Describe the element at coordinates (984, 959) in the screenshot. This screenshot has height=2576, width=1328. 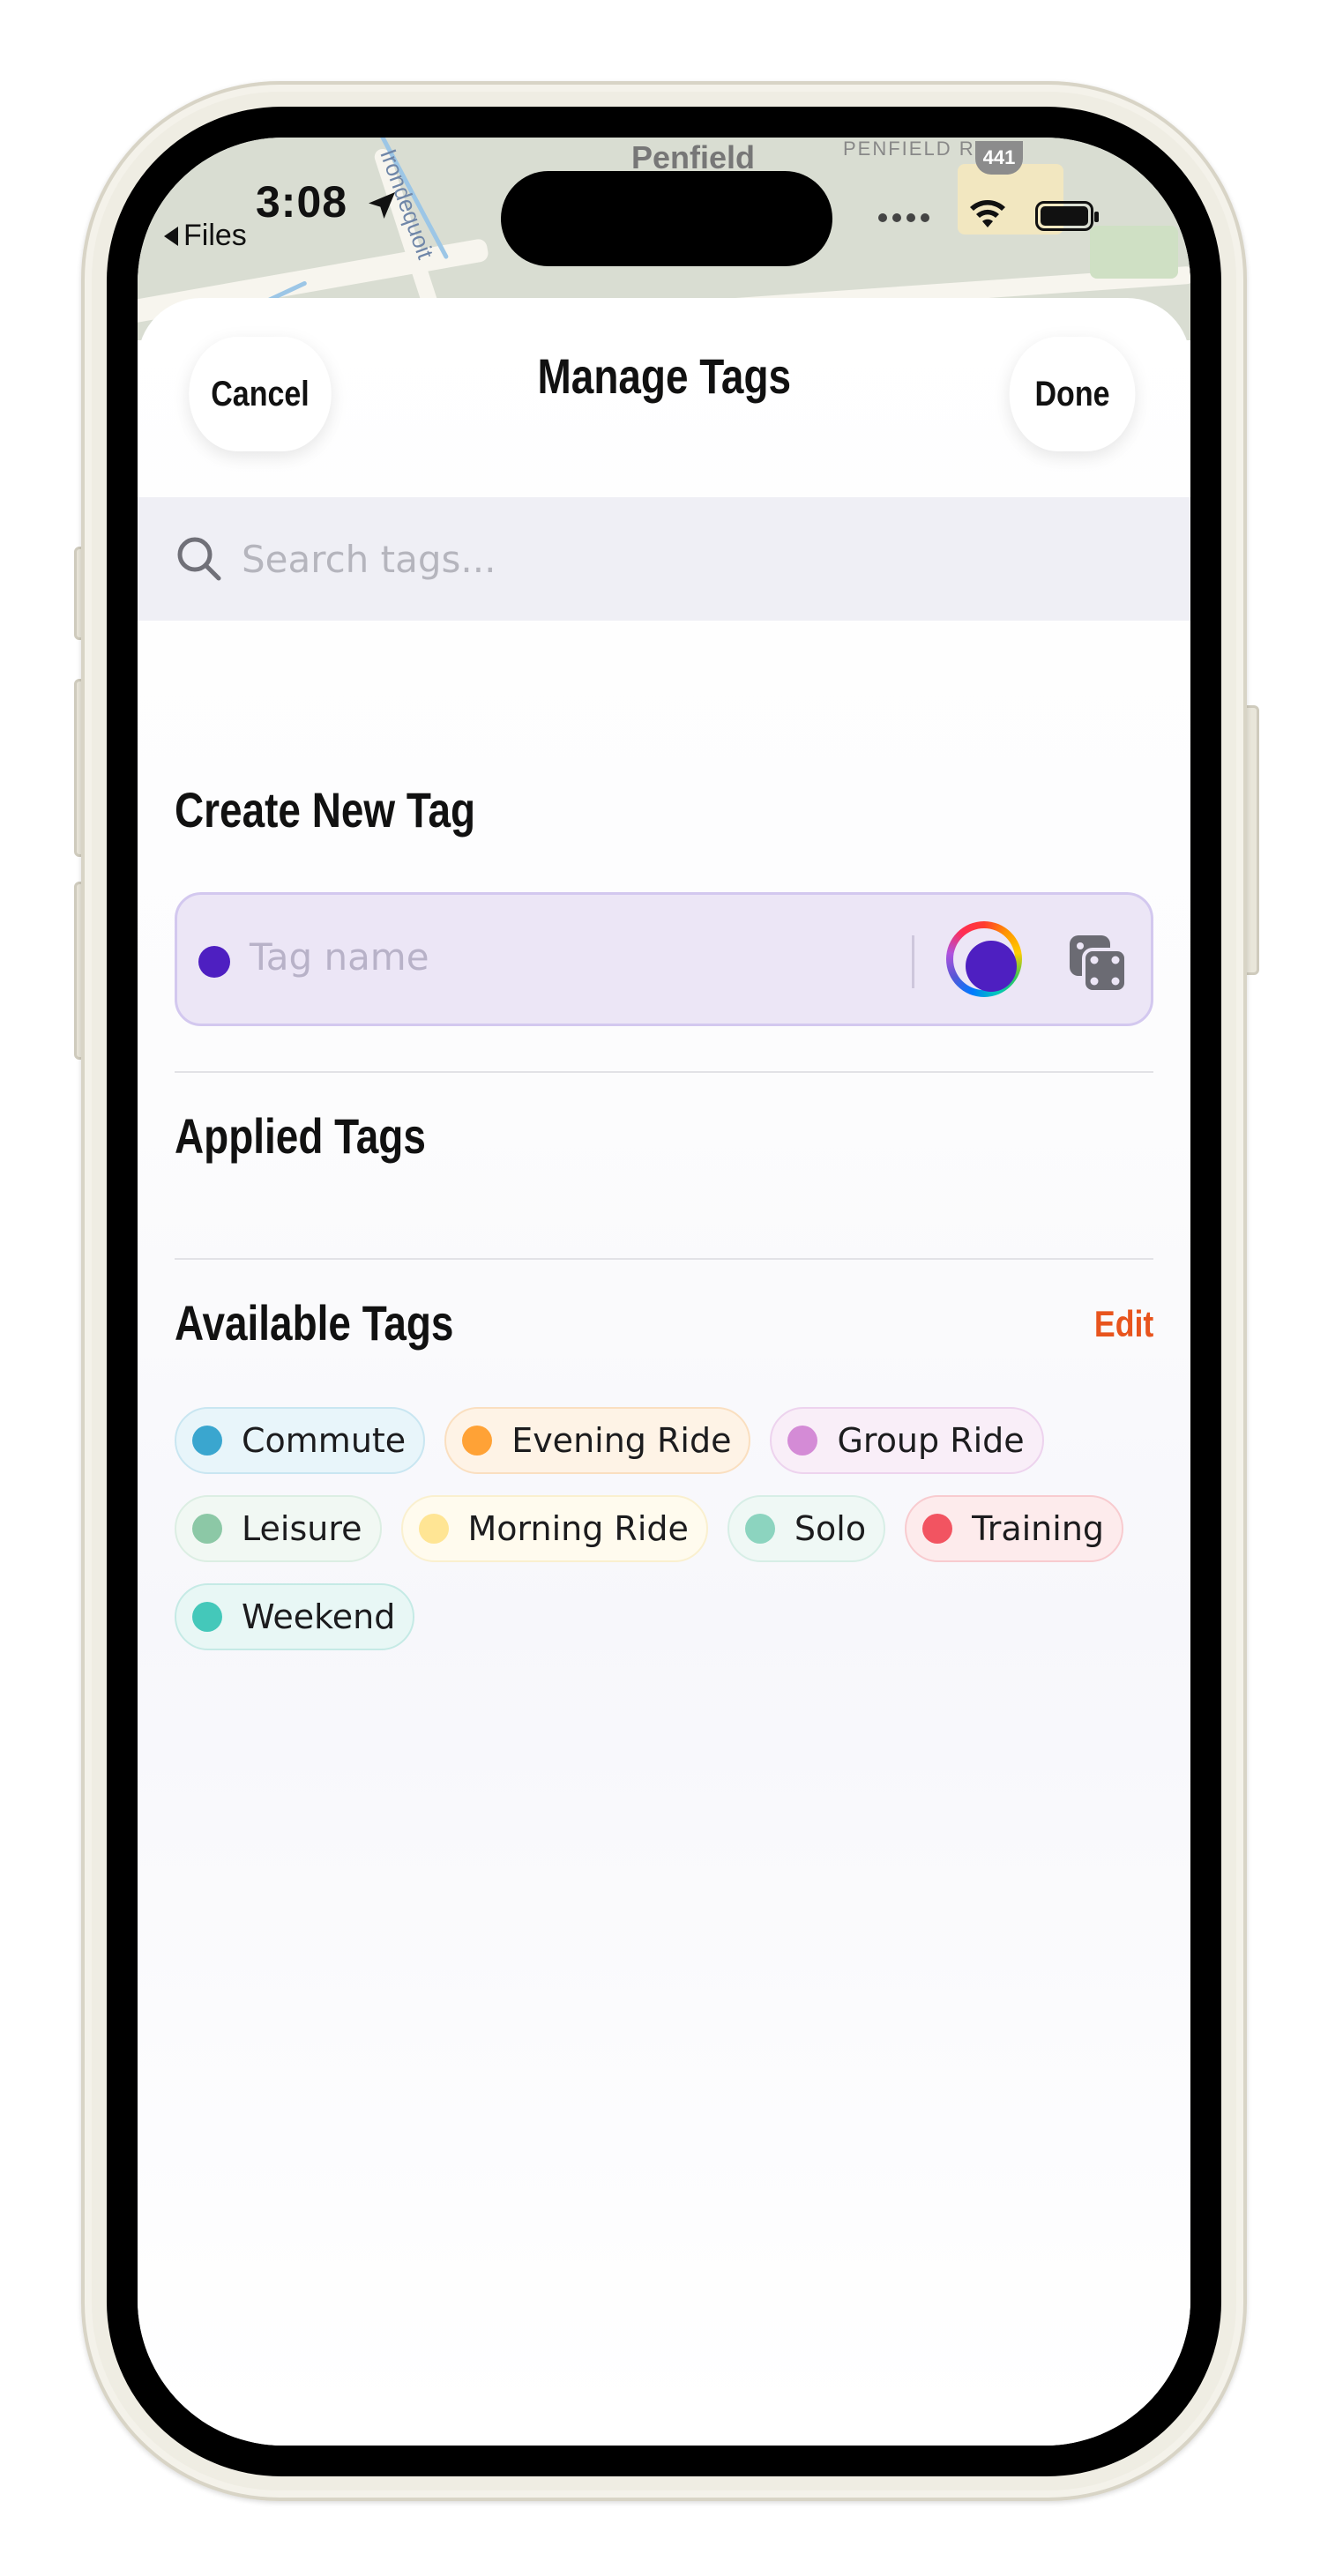
I see `color-picker-button` at that location.